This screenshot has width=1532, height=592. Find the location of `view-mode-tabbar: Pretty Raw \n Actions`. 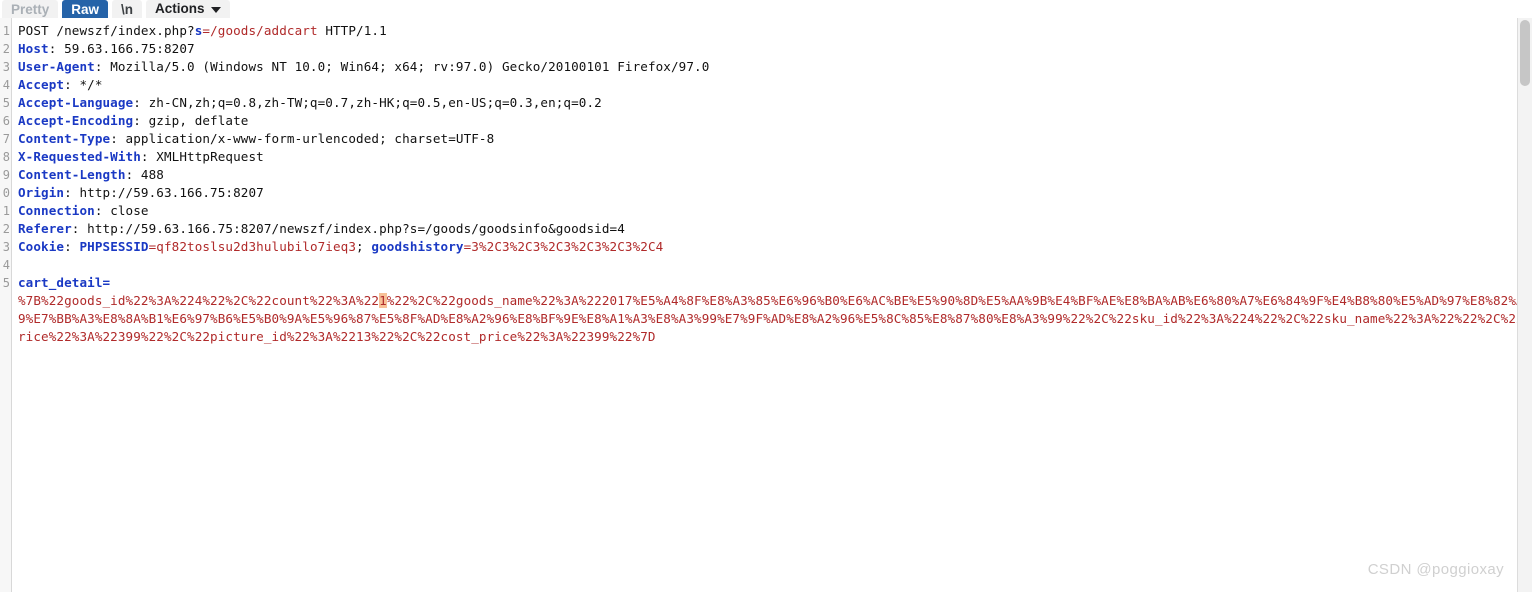

view-mode-tabbar: Pretty Raw \n Actions is located at coordinates (766, 9).